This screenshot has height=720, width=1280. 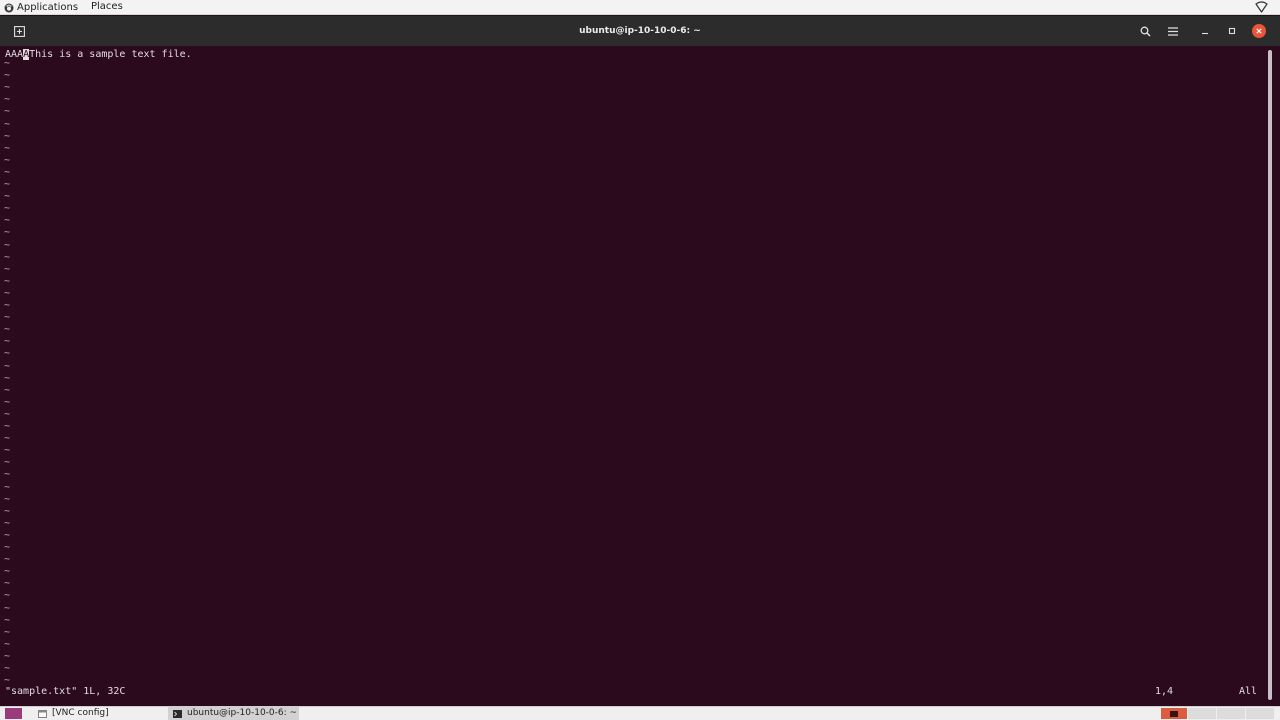 I want to click on new-tab-icon, so click(x=19, y=31).